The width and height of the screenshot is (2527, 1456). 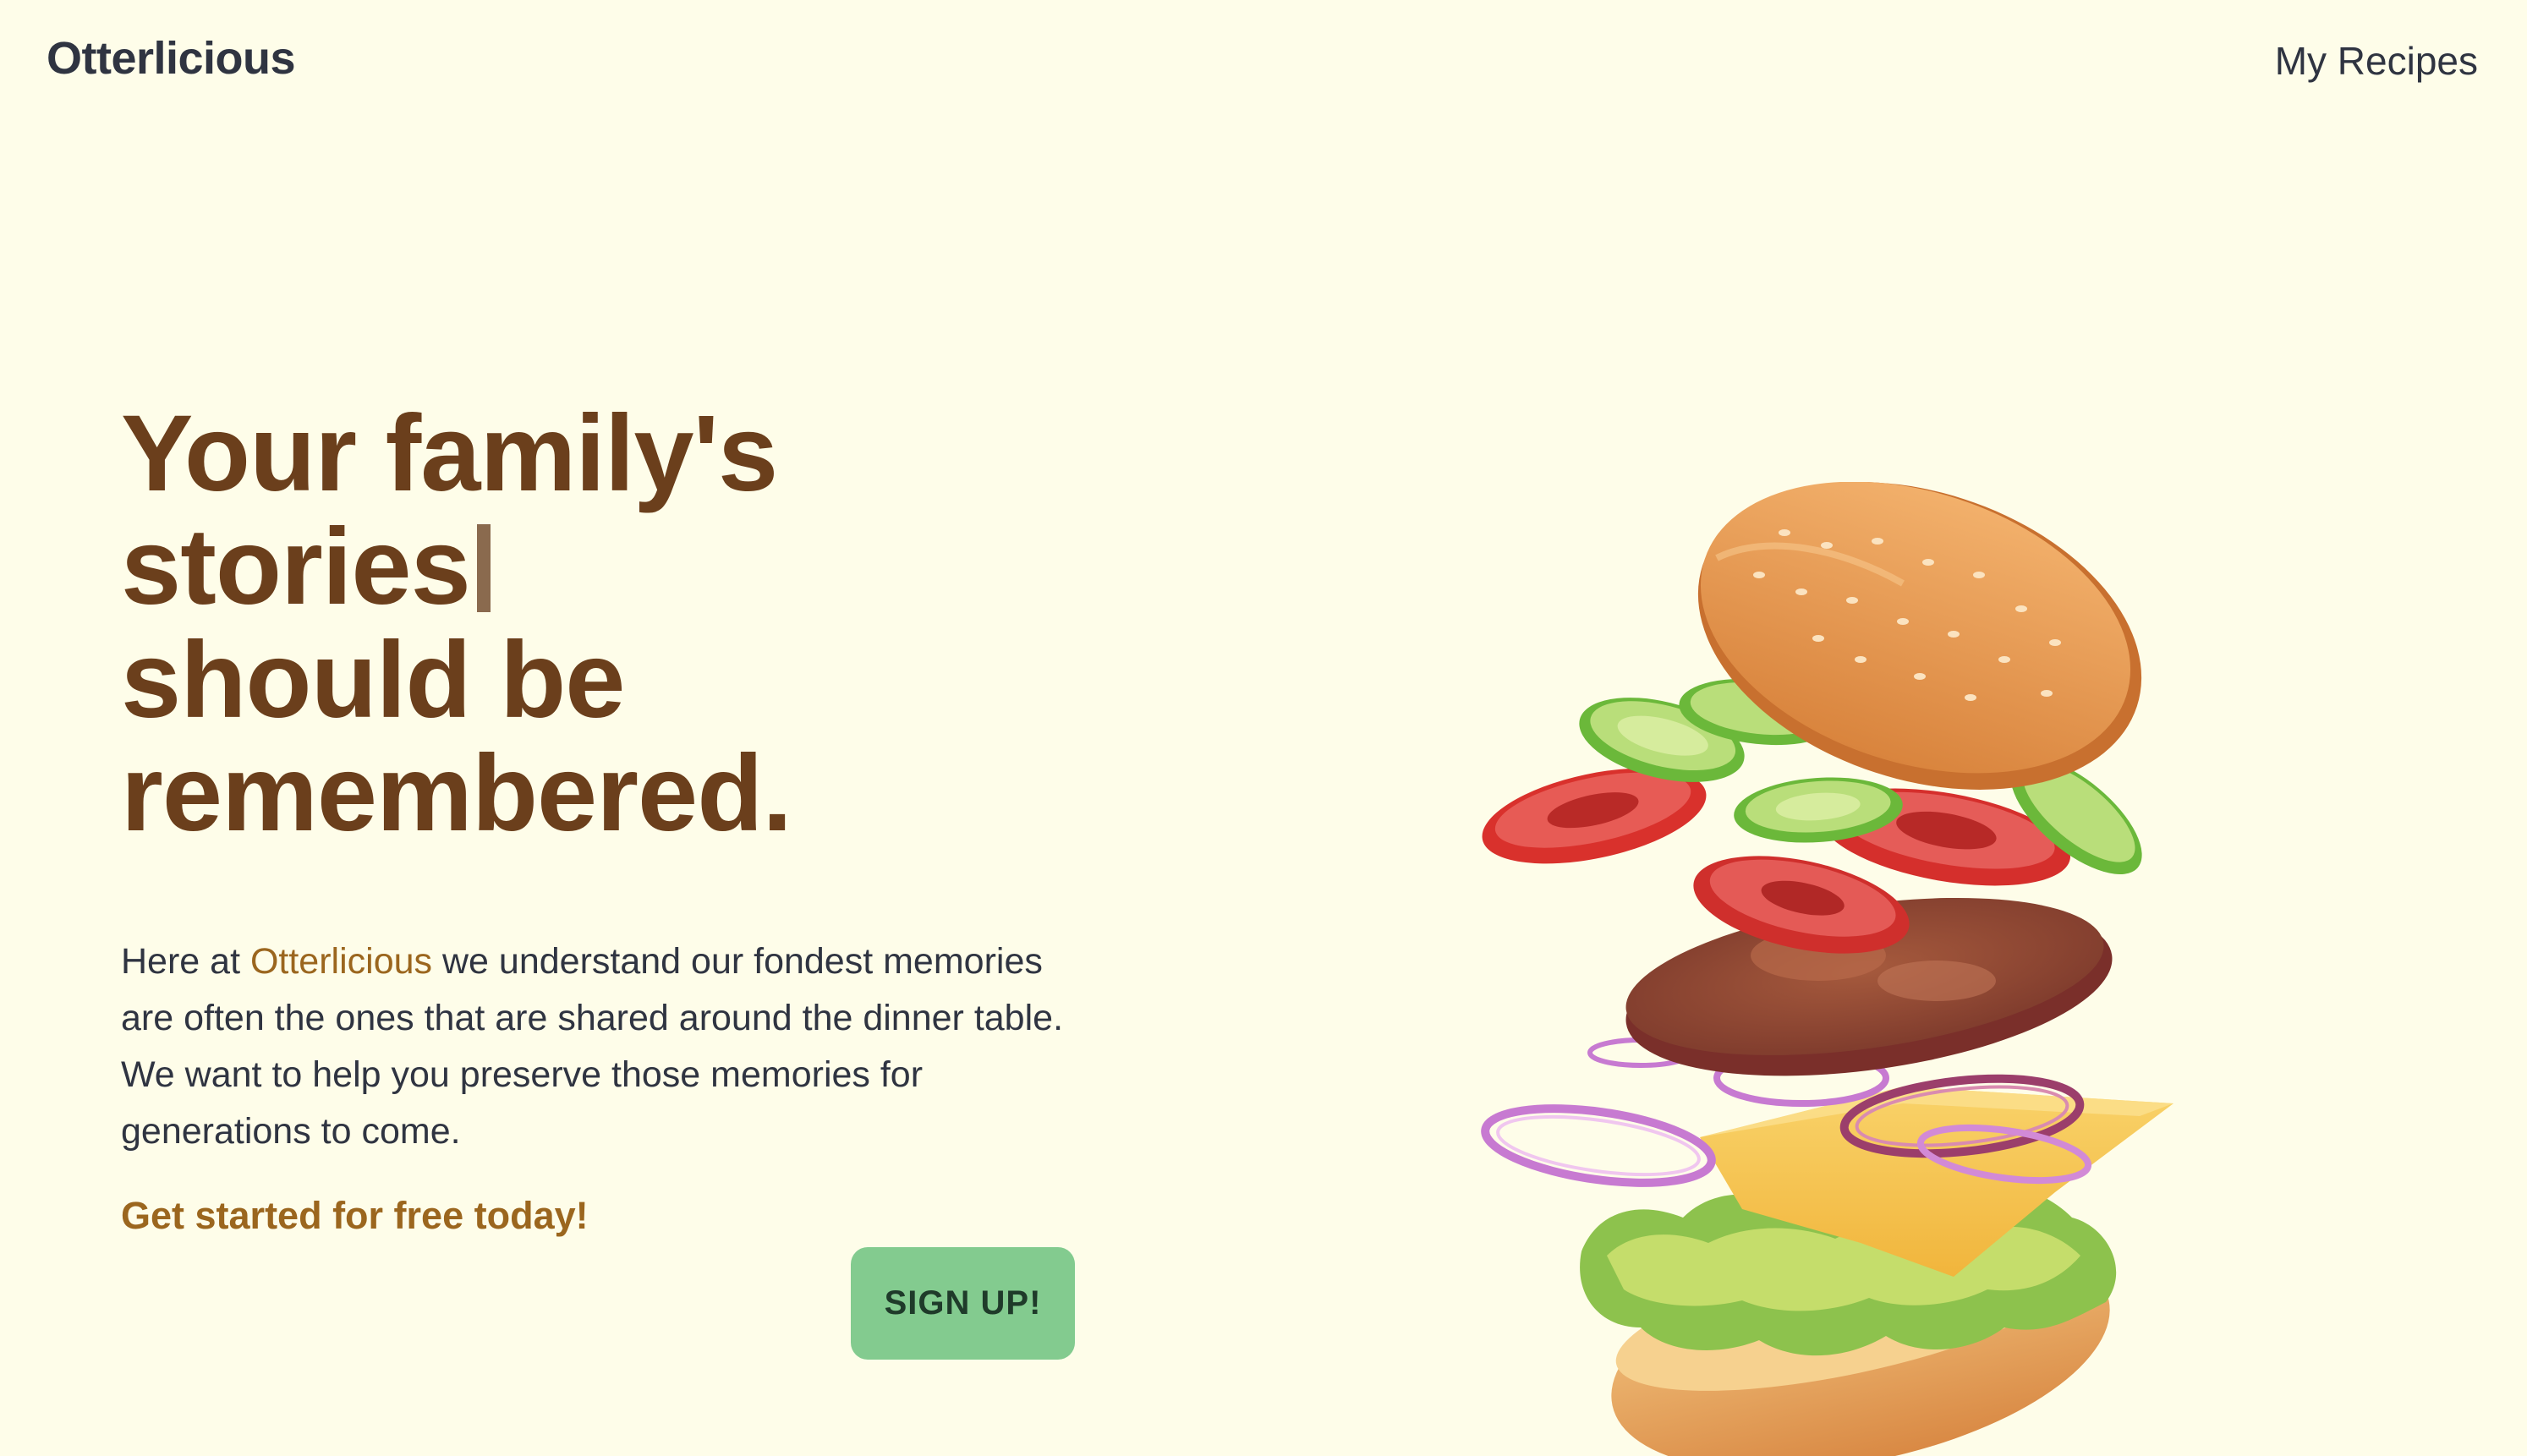 What do you see at coordinates (172, 58) in the screenshot?
I see `brand-logo-link: Otterlicious` at bounding box center [172, 58].